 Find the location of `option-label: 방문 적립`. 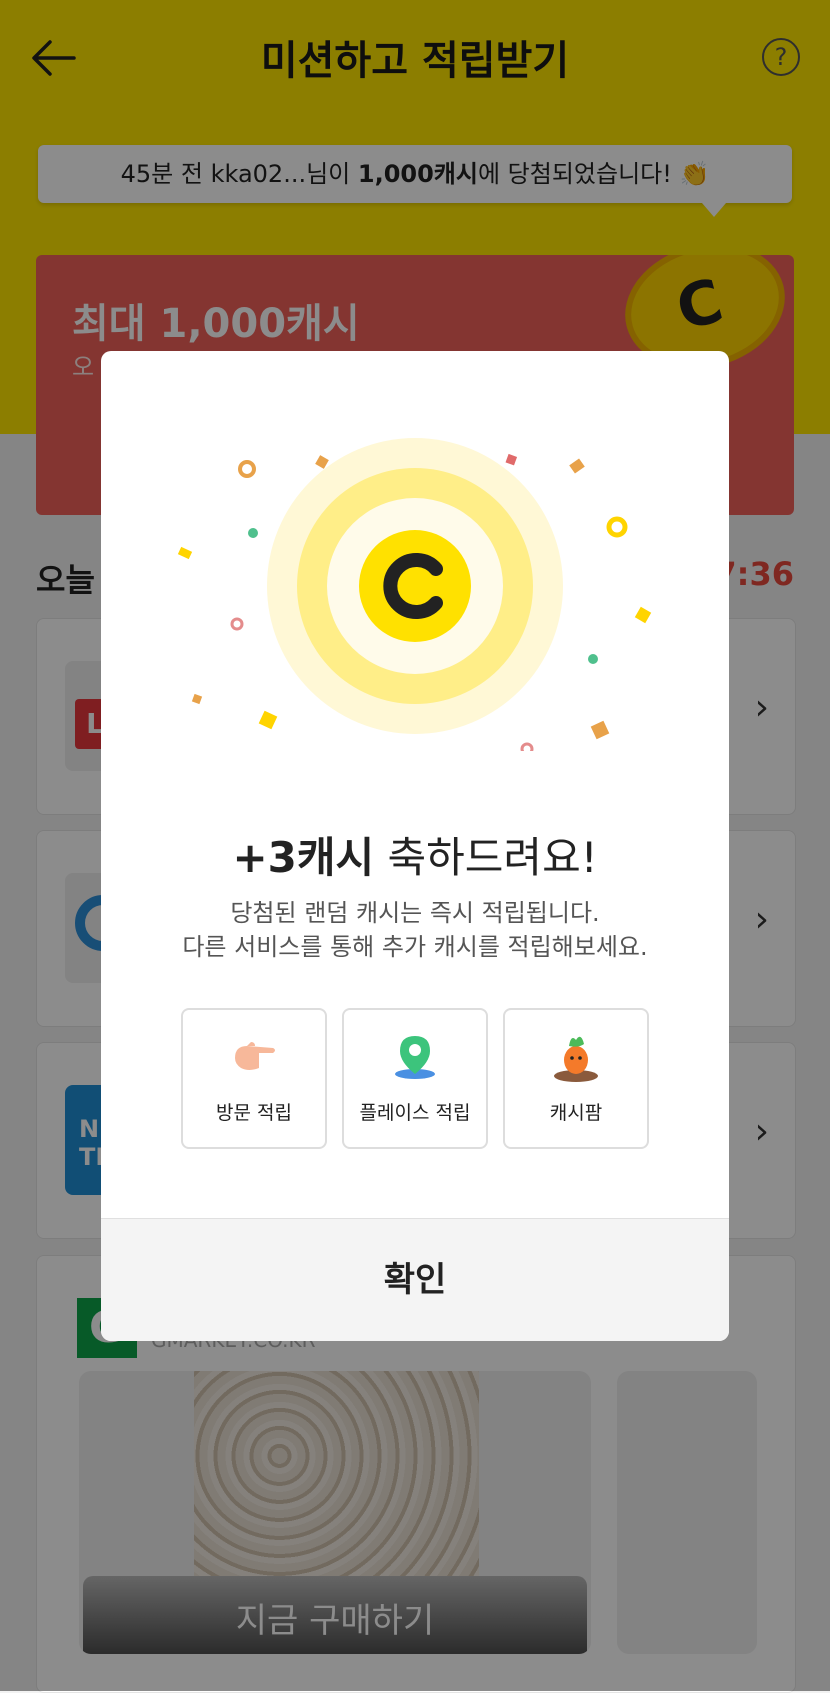

option-label: 방문 적립 is located at coordinates (254, 1113).